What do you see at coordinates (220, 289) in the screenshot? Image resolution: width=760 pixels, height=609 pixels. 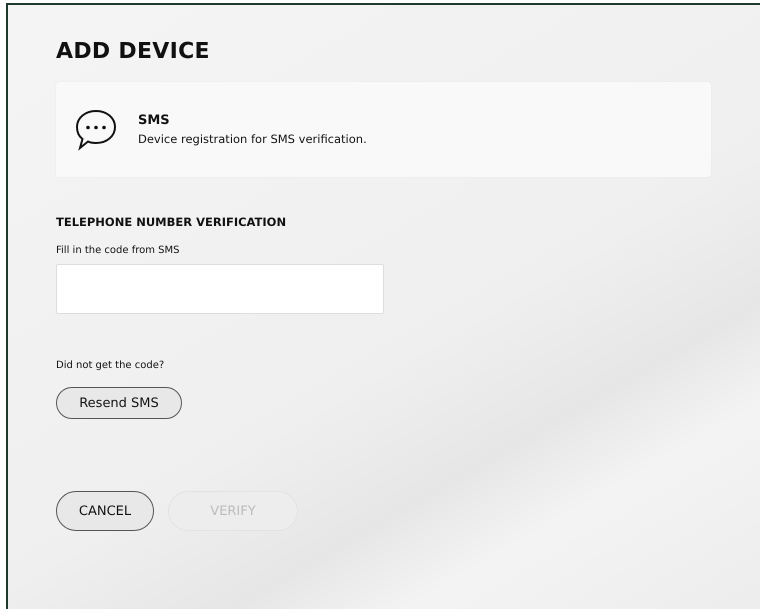 I see `code-input-field` at bounding box center [220, 289].